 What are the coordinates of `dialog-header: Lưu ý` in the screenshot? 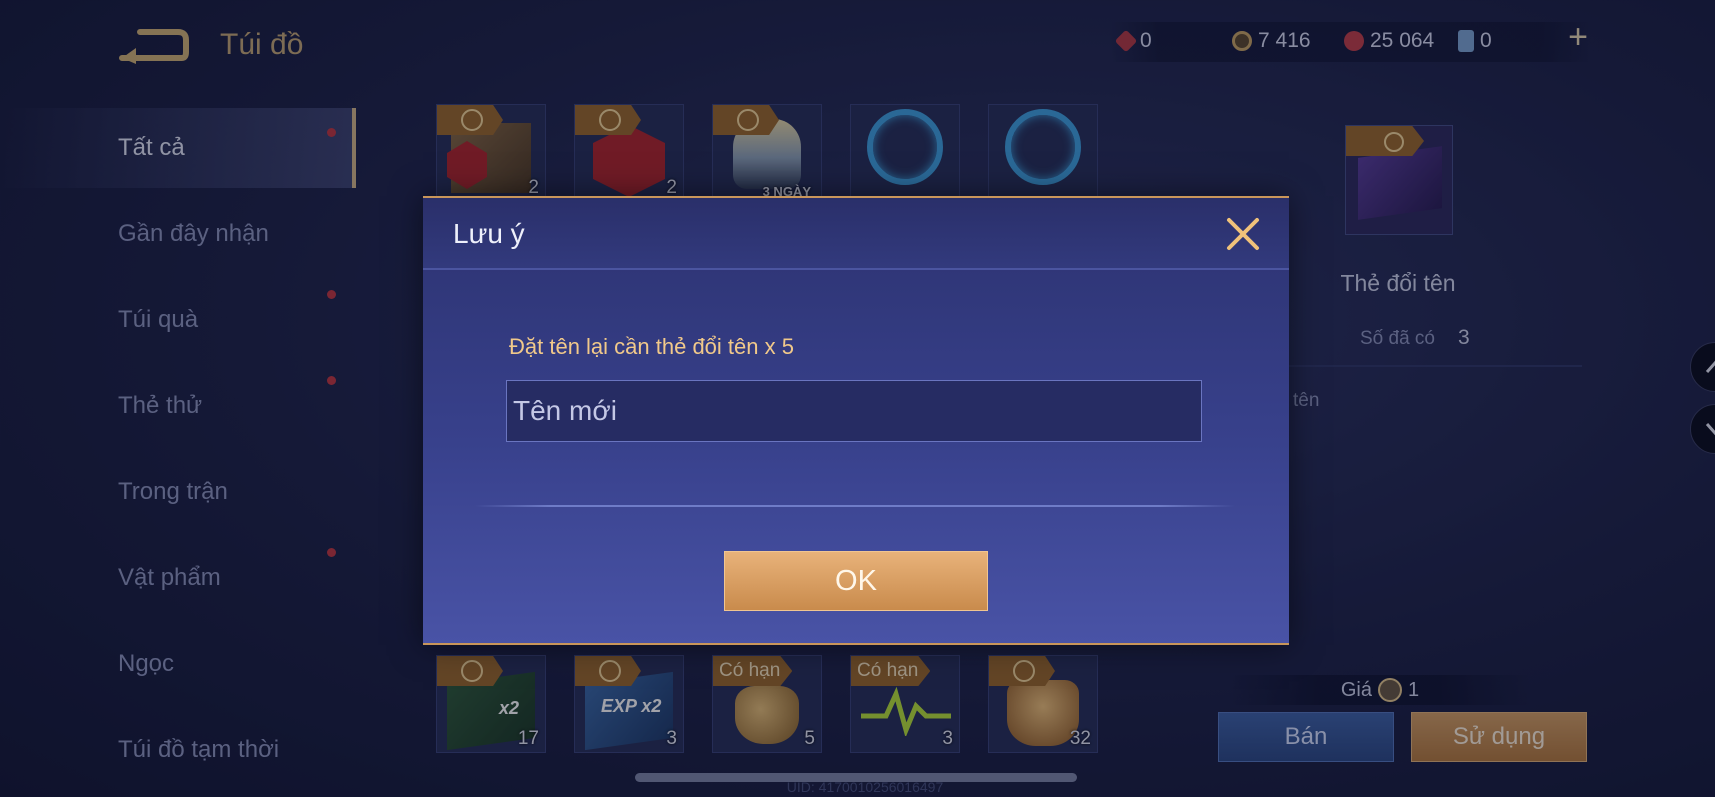 It's located at (856, 234).